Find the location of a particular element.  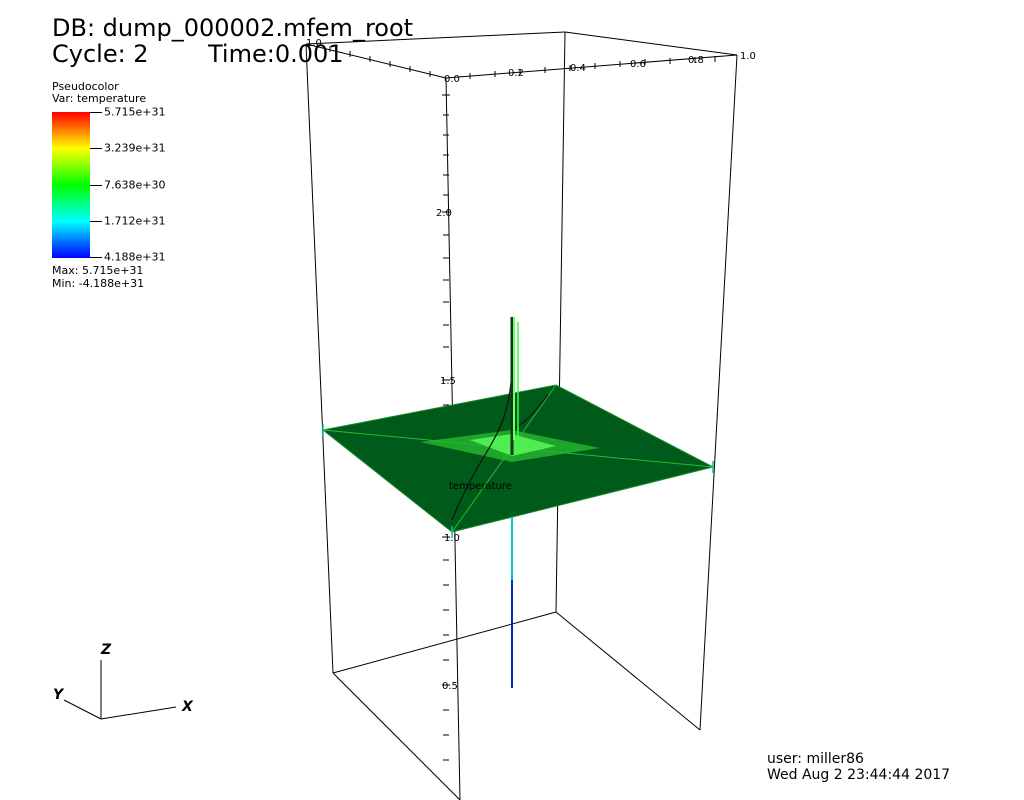

date-label: Wed Aug 2 23:44:44 2017 is located at coordinates (859, 775).